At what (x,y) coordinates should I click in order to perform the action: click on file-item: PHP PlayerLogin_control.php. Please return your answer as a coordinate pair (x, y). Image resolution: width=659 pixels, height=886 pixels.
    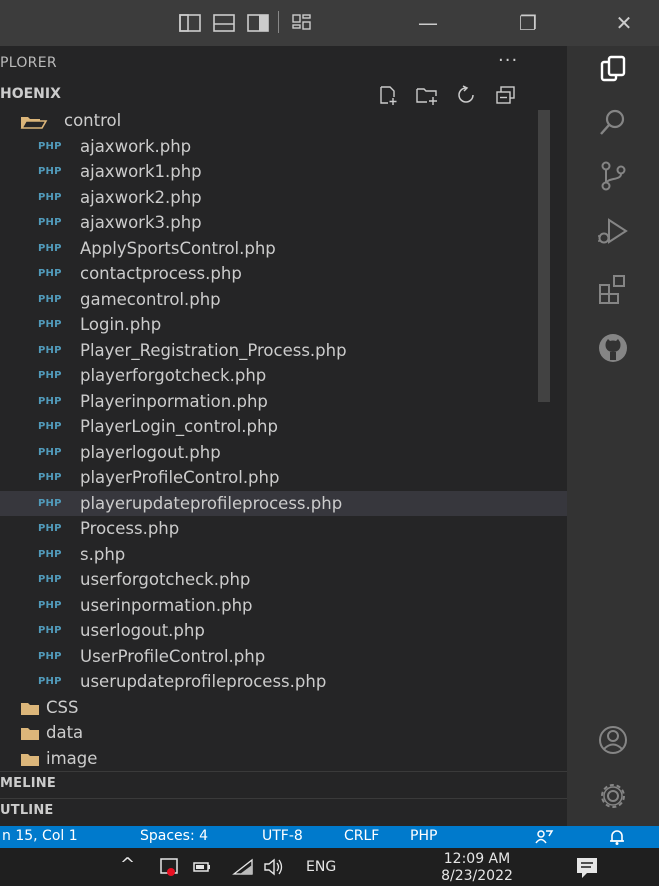
    Looking at the image, I should click on (283, 427).